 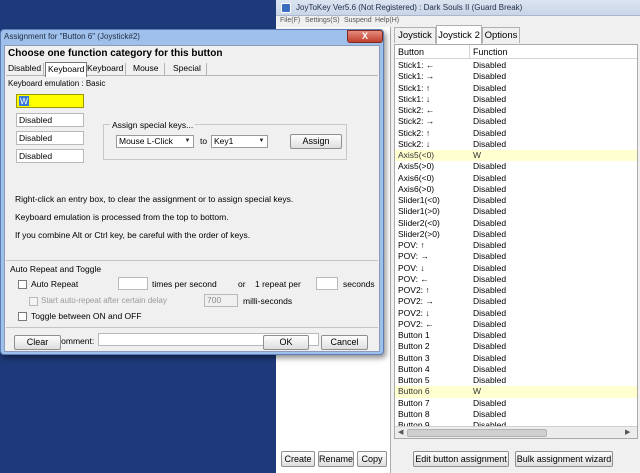 I want to click on menu-settings: Settings(S), so click(x=322, y=20).